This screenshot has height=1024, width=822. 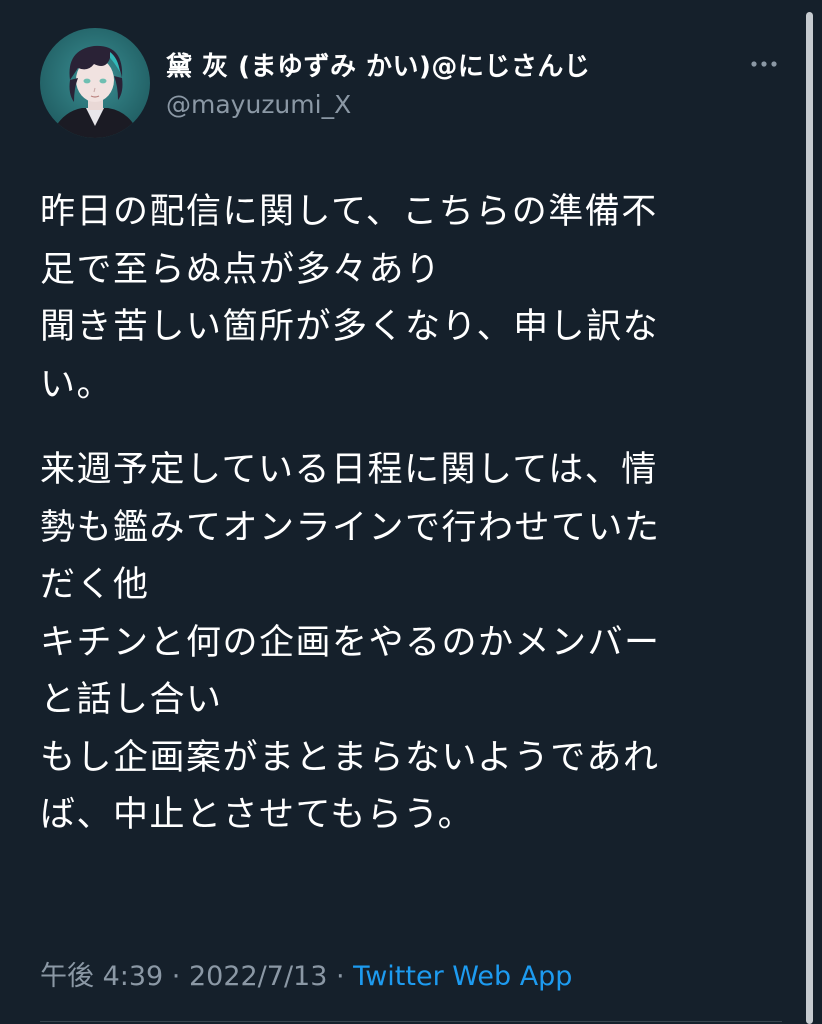 What do you see at coordinates (349, 212) in the screenshot?
I see `tweet-line: 昨日の配信に関して、こちらの準備不` at bounding box center [349, 212].